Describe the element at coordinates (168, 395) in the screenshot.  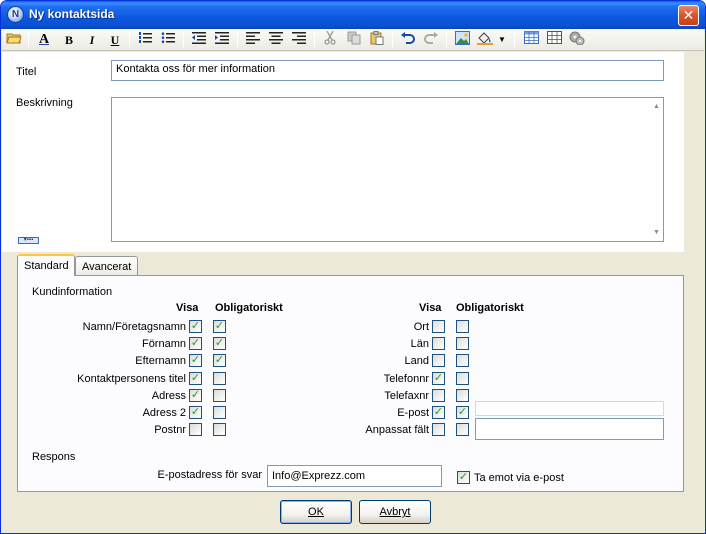
I see `left-field-label: Adress` at that location.